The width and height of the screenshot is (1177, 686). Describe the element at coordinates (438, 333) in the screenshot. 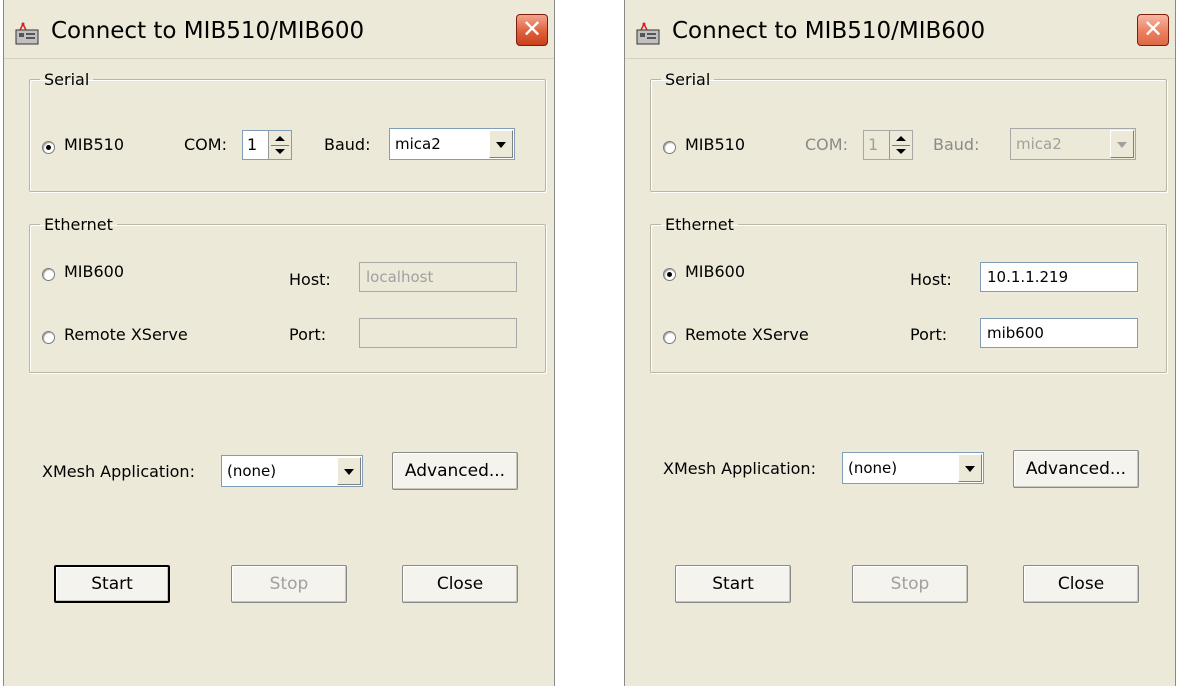

I see `port-input` at that location.